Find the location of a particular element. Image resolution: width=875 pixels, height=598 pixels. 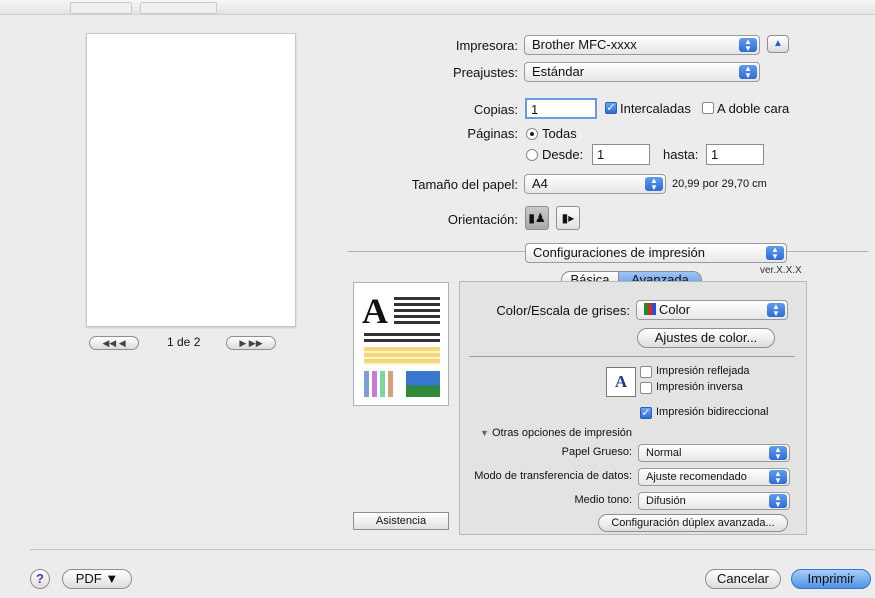

orientation-landscape-button: ▮▸ is located at coordinates (568, 218).